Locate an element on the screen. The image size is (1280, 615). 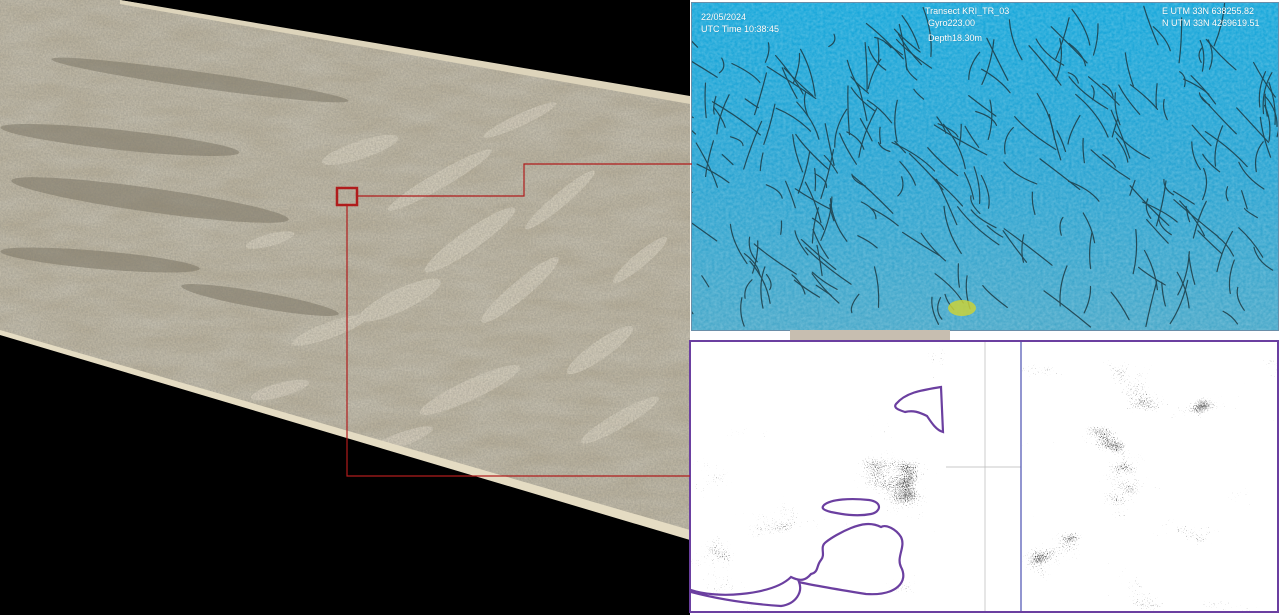
photo-depth: Depth18.30m is located at coordinates (955, 38).